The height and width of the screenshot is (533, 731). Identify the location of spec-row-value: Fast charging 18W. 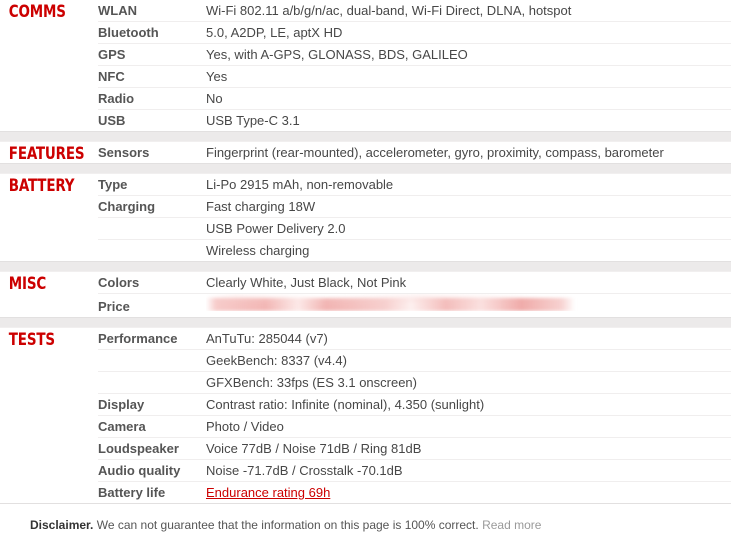
(261, 206).